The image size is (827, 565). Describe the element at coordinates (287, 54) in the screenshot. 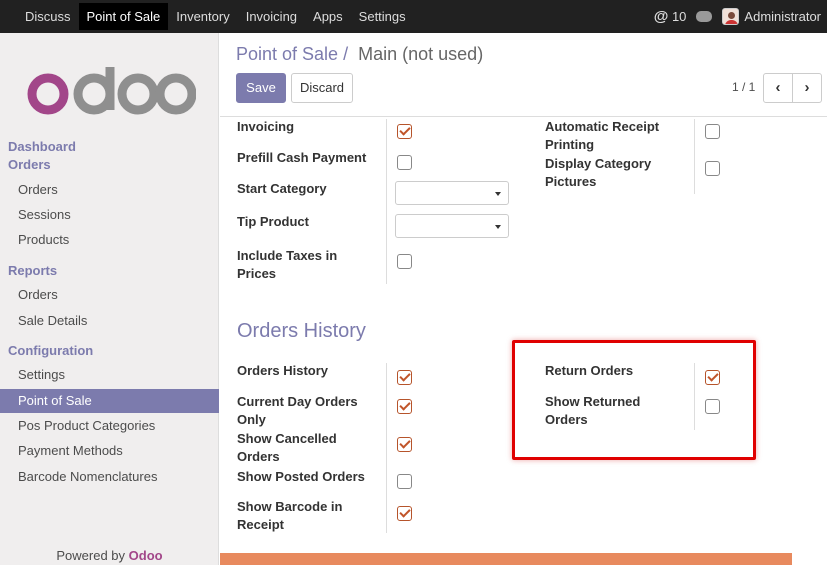

I see `breadcrumb-parent: Point of Sale` at that location.